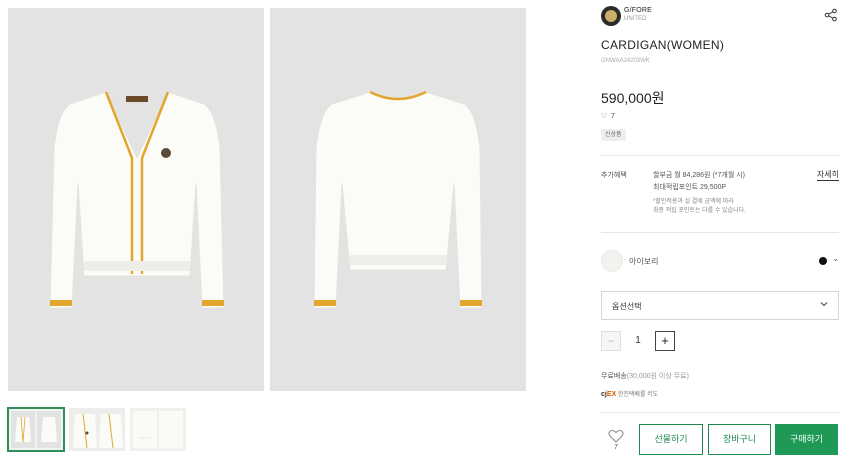 This screenshot has height=470, width=860. I want to click on gift-button: 선물하기, so click(671, 439).